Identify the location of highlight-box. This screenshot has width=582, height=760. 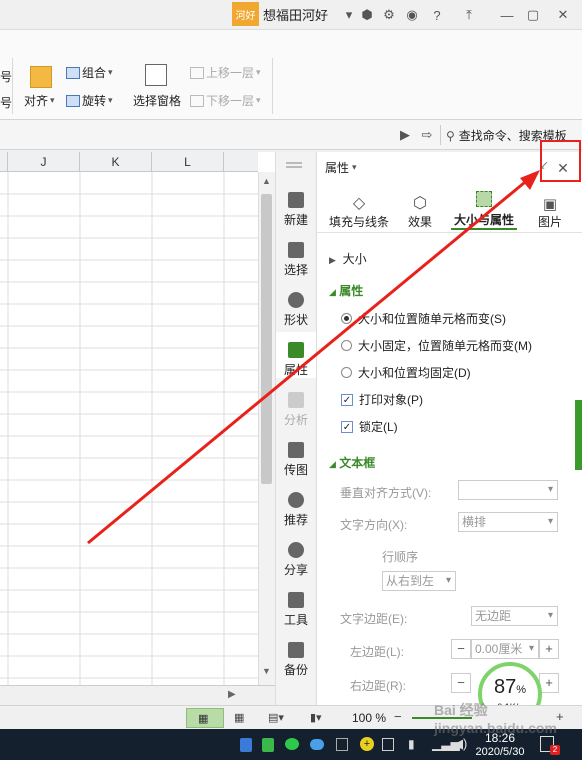
(560, 161).